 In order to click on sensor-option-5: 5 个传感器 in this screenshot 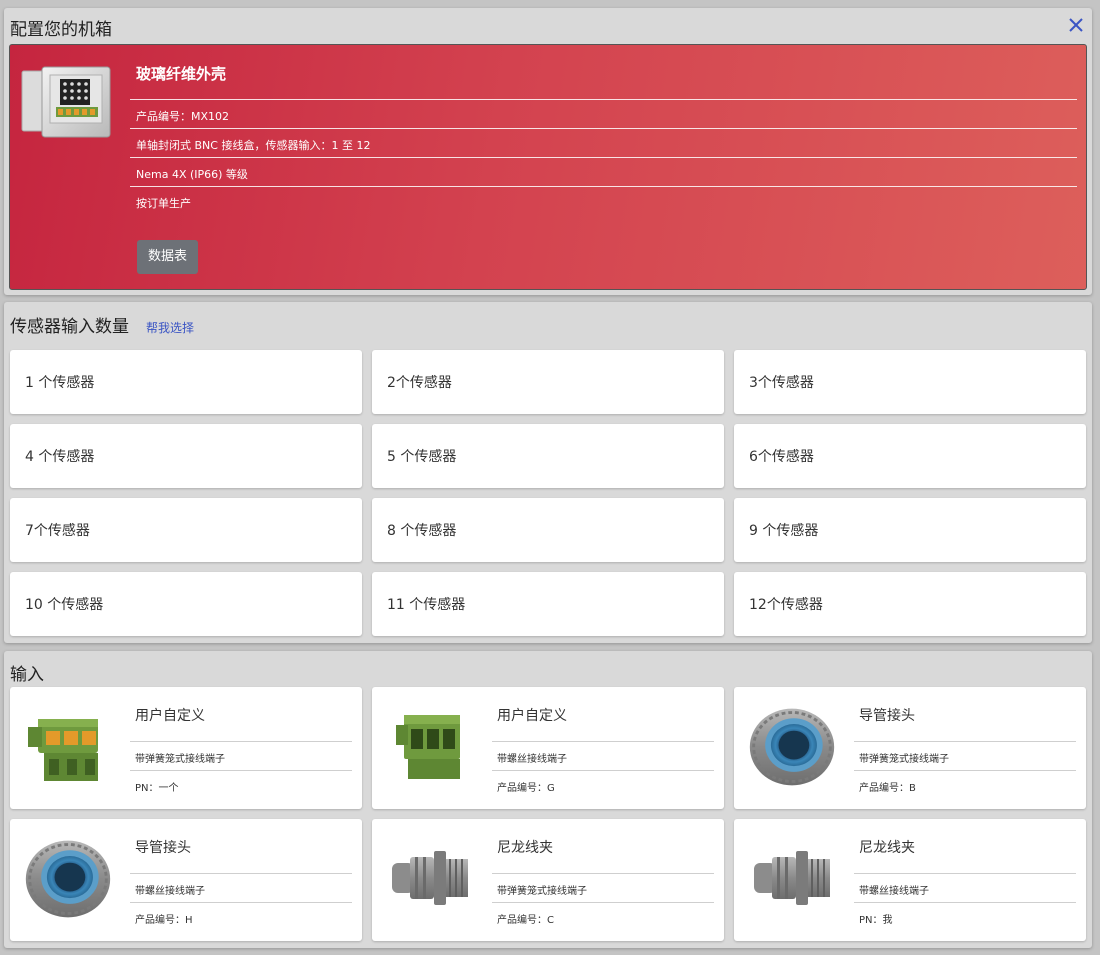, I will do `click(548, 456)`.